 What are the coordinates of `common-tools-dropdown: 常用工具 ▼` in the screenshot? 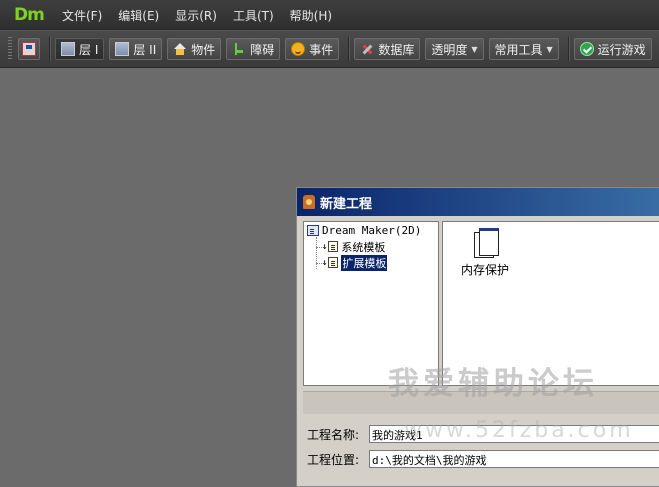 It's located at (523, 49).